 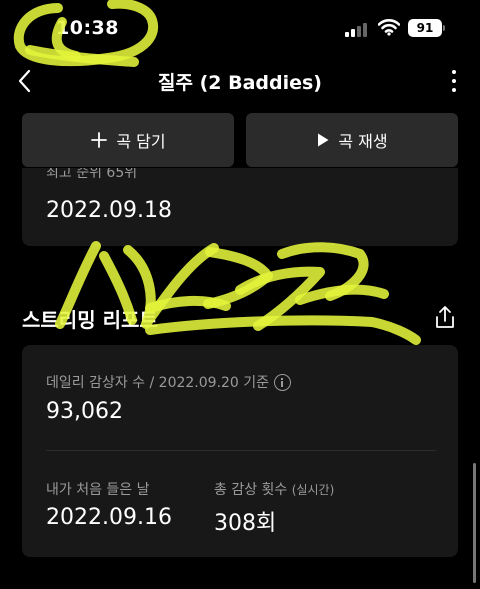 I want to click on first-listen-label: 내가 처음 들은 날, so click(x=98, y=490).